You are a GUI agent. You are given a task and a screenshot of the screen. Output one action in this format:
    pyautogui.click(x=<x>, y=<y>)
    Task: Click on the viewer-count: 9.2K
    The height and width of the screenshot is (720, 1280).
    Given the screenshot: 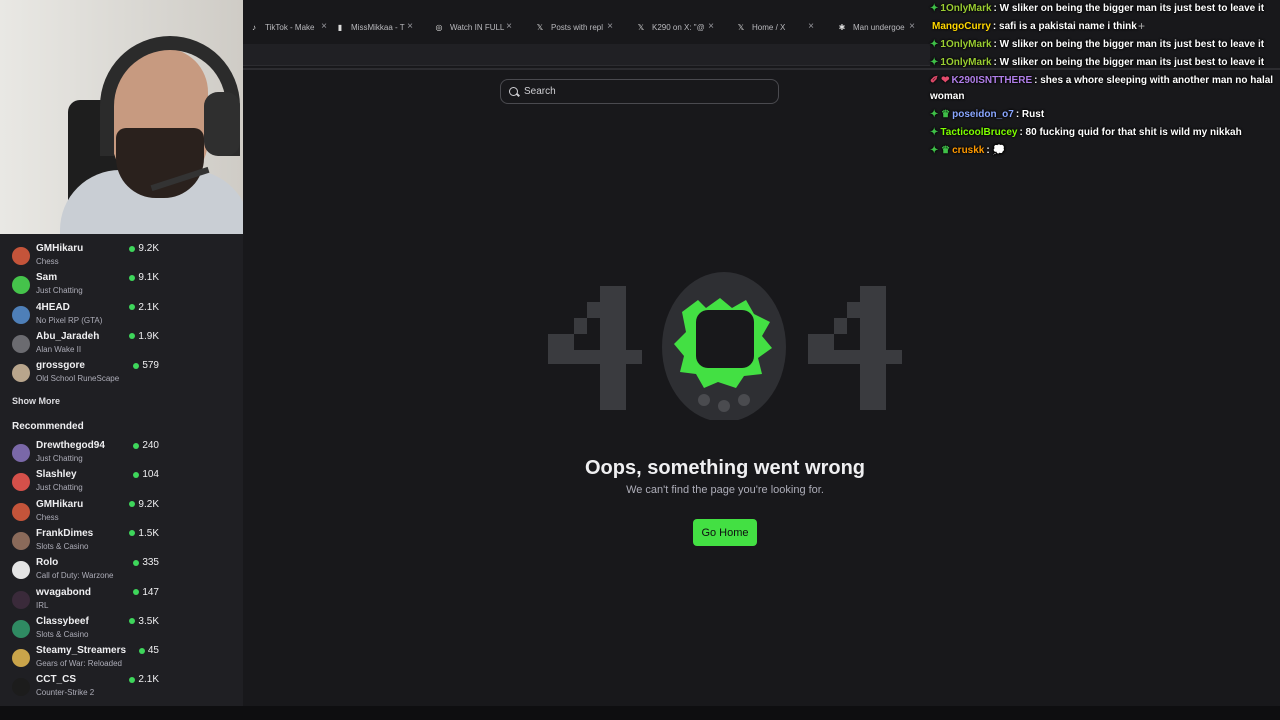 What is the action you would take?
    pyautogui.click(x=144, y=504)
    